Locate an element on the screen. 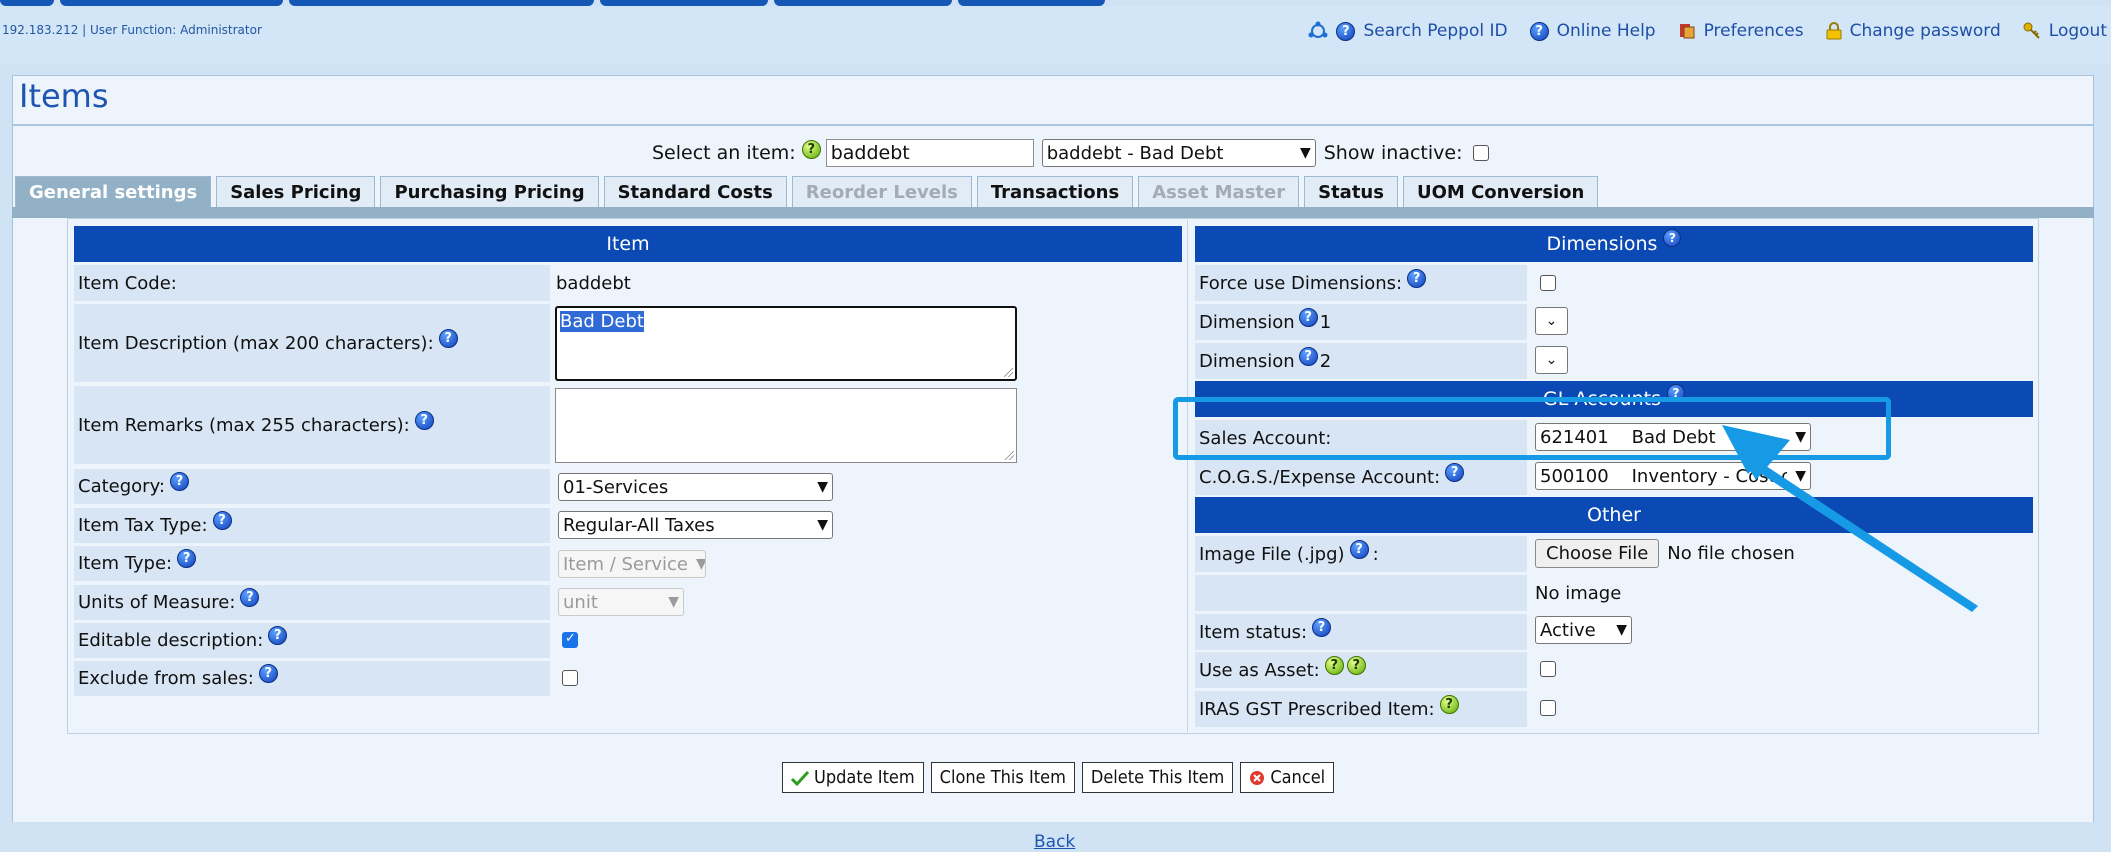 The height and width of the screenshot is (852, 2111). logout-link: Logout is located at coordinates (2065, 31).